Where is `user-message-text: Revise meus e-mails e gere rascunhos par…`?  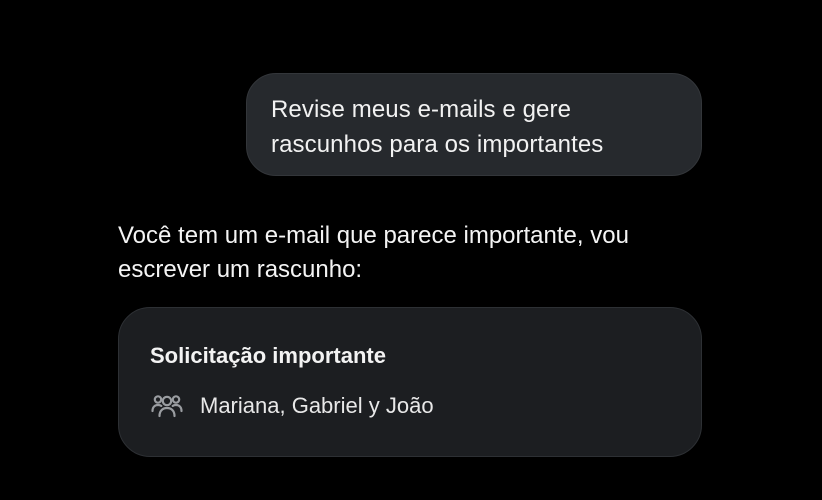
user-message-text: Revise meus e-mails e gere rascunhos par… is located at coordinates (437, 127).